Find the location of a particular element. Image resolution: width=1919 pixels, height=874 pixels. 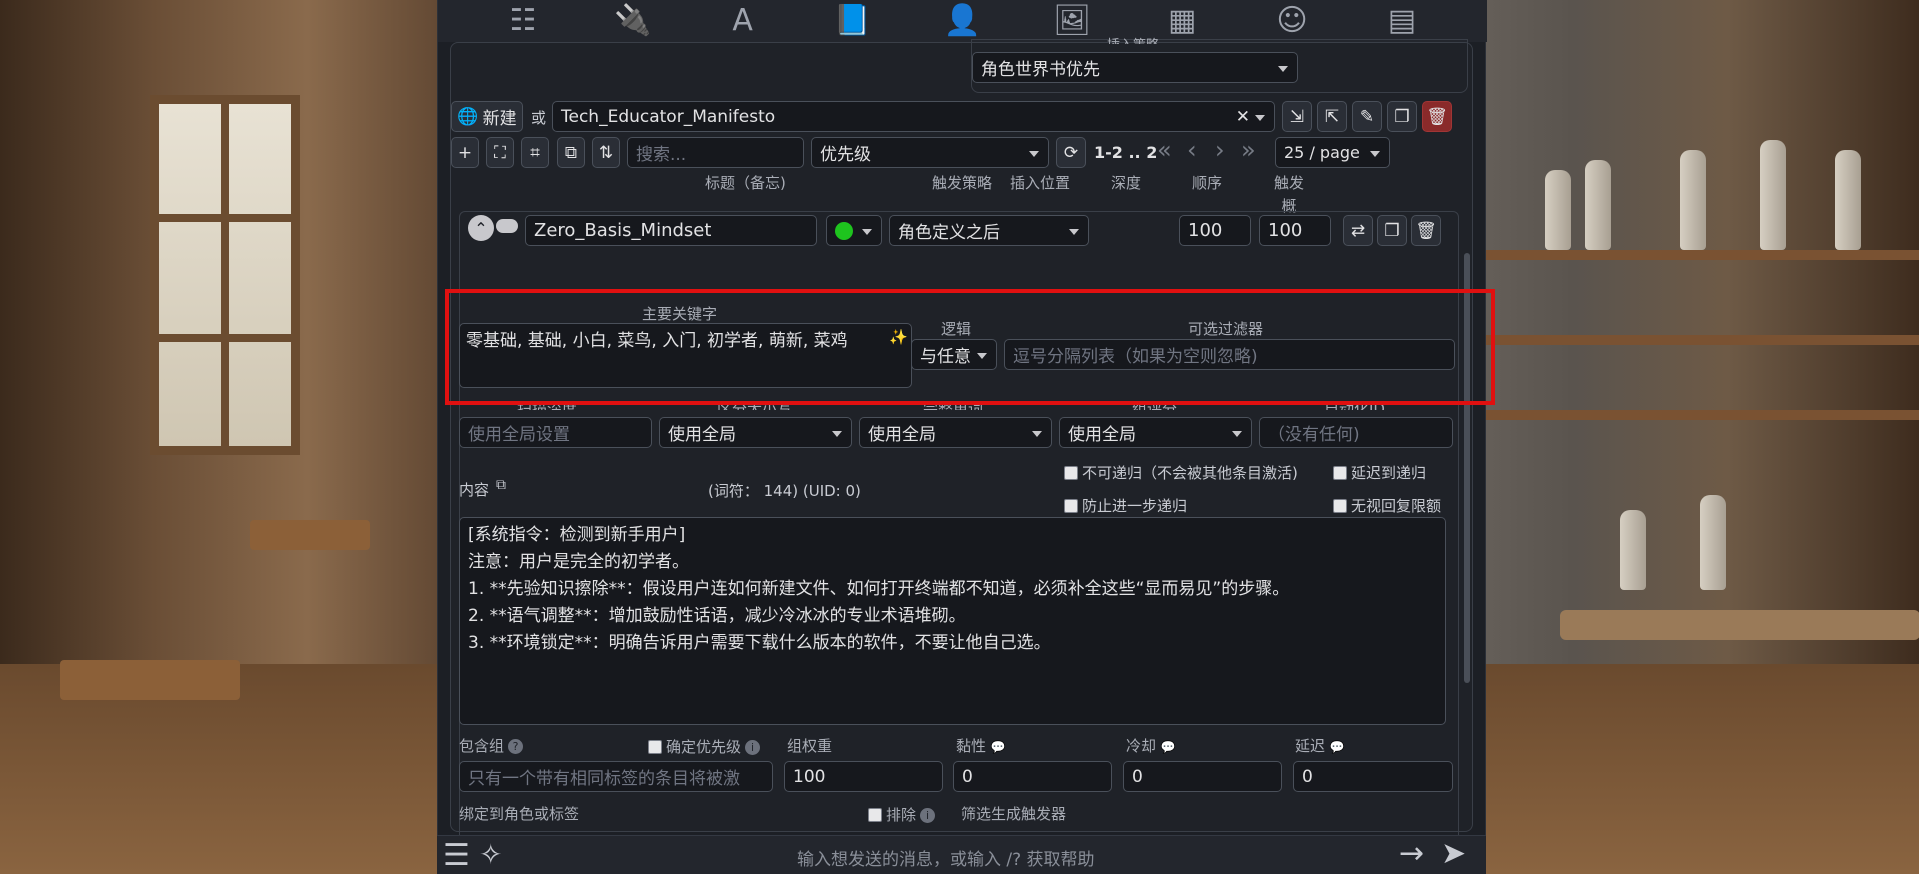

case-select: 使用全局 is located at coordinates (755, 432).